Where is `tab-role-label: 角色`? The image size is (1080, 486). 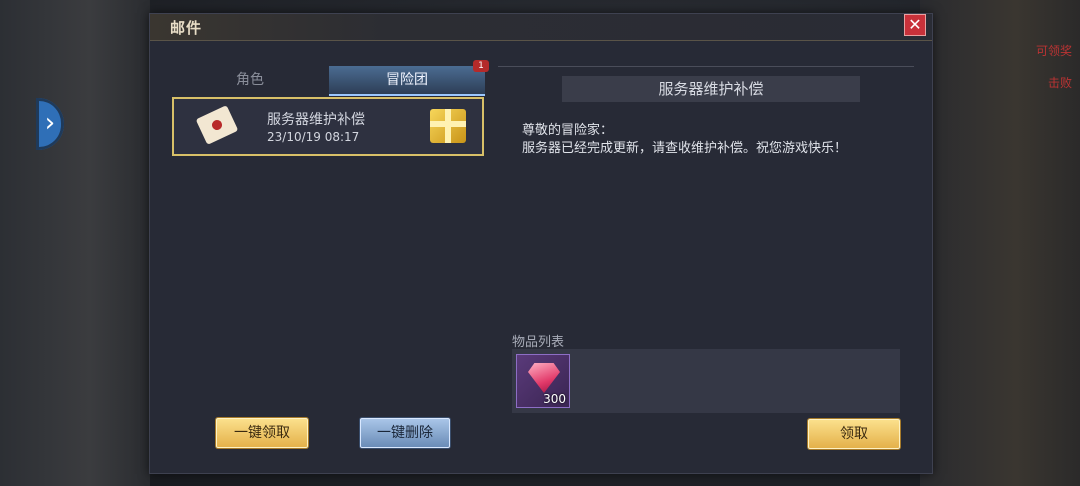
tab-role-label: 角色 is located at coordinates (250, 80).